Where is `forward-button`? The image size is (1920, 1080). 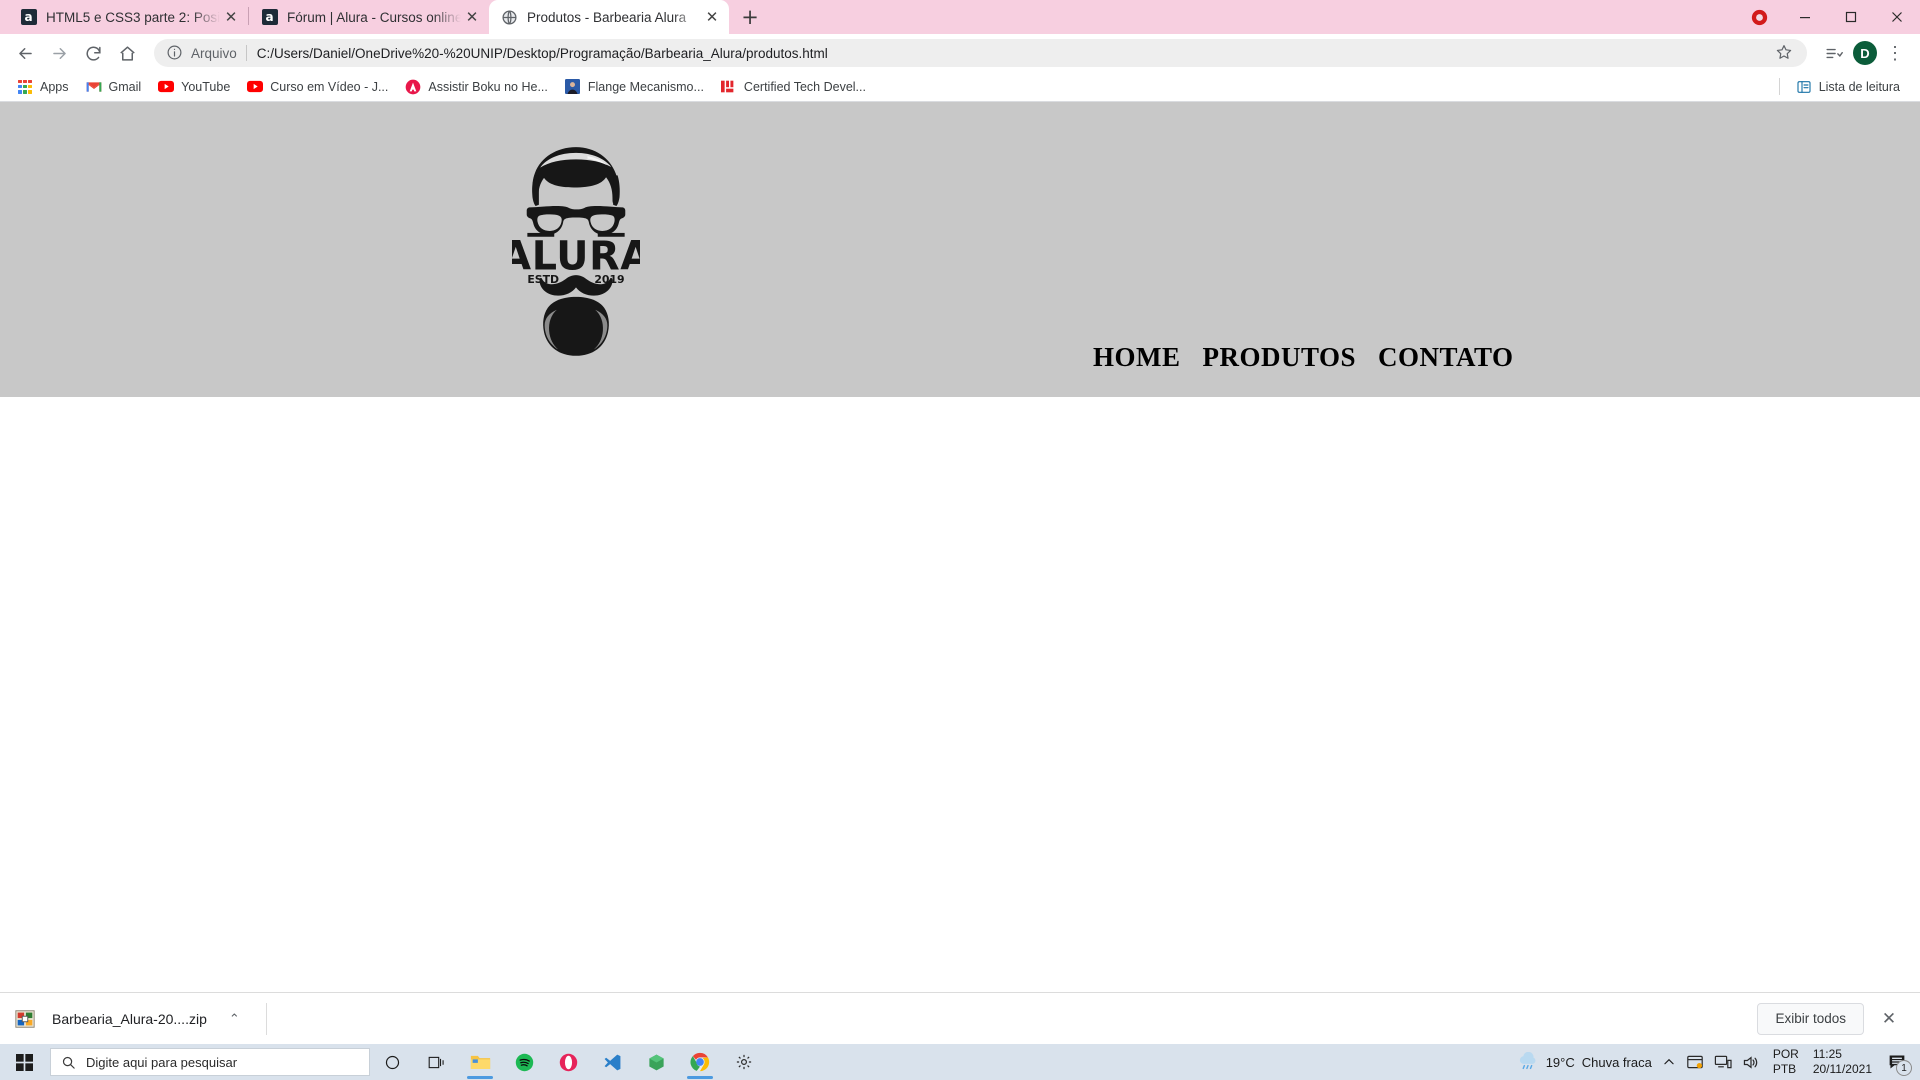
forward-button is located at coordinates (59, 53).